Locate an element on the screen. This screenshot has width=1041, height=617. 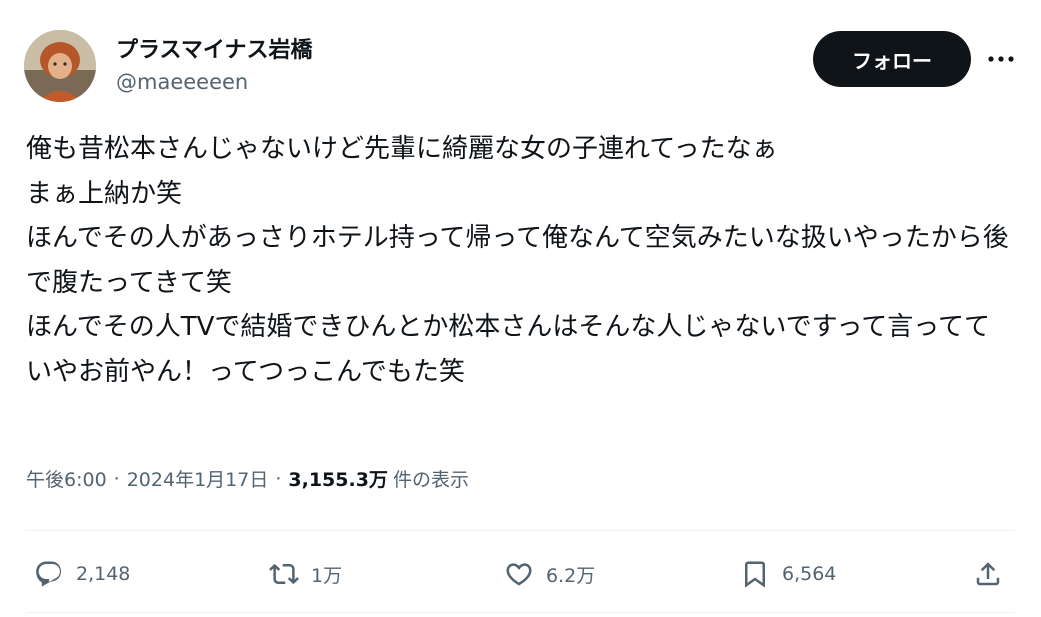
user-handle: @maeeeeen is located at coordinates (182, 82).